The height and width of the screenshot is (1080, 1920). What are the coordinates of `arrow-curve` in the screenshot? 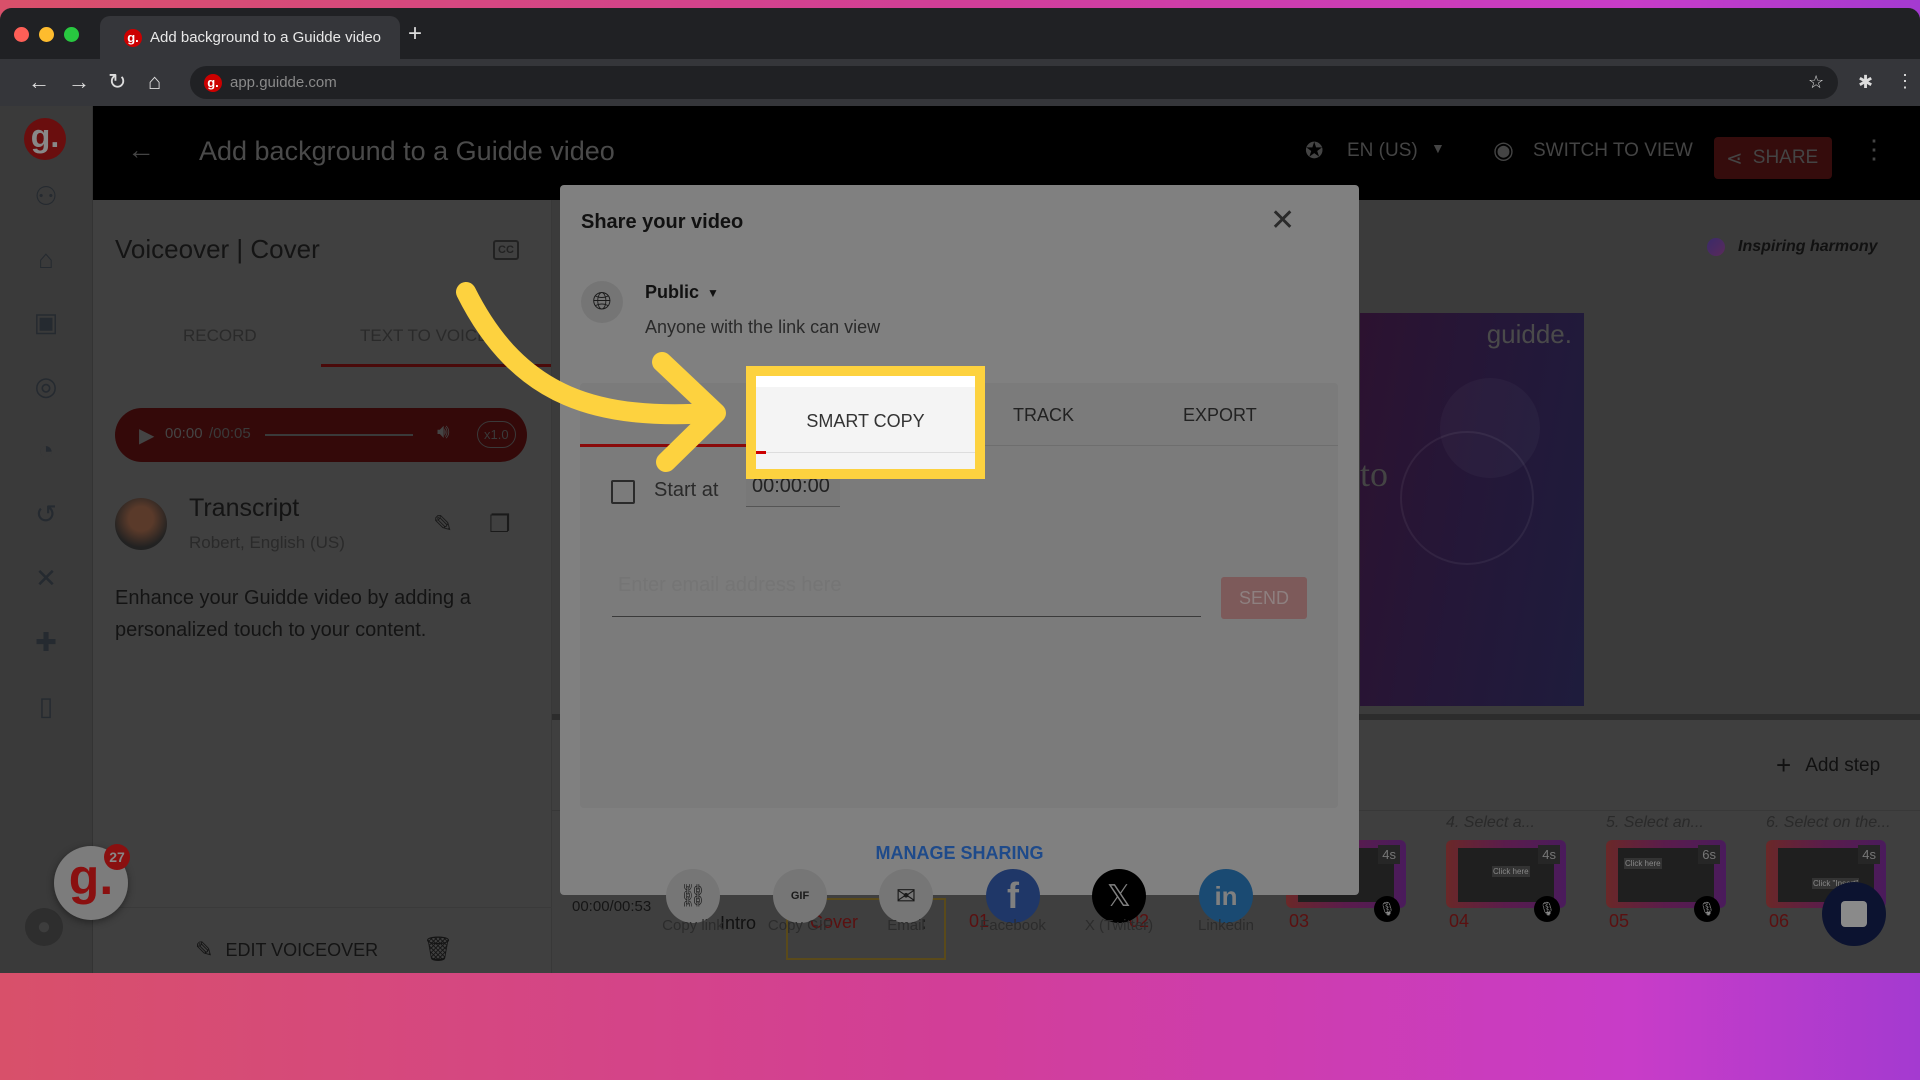 It's located at (589, 353).